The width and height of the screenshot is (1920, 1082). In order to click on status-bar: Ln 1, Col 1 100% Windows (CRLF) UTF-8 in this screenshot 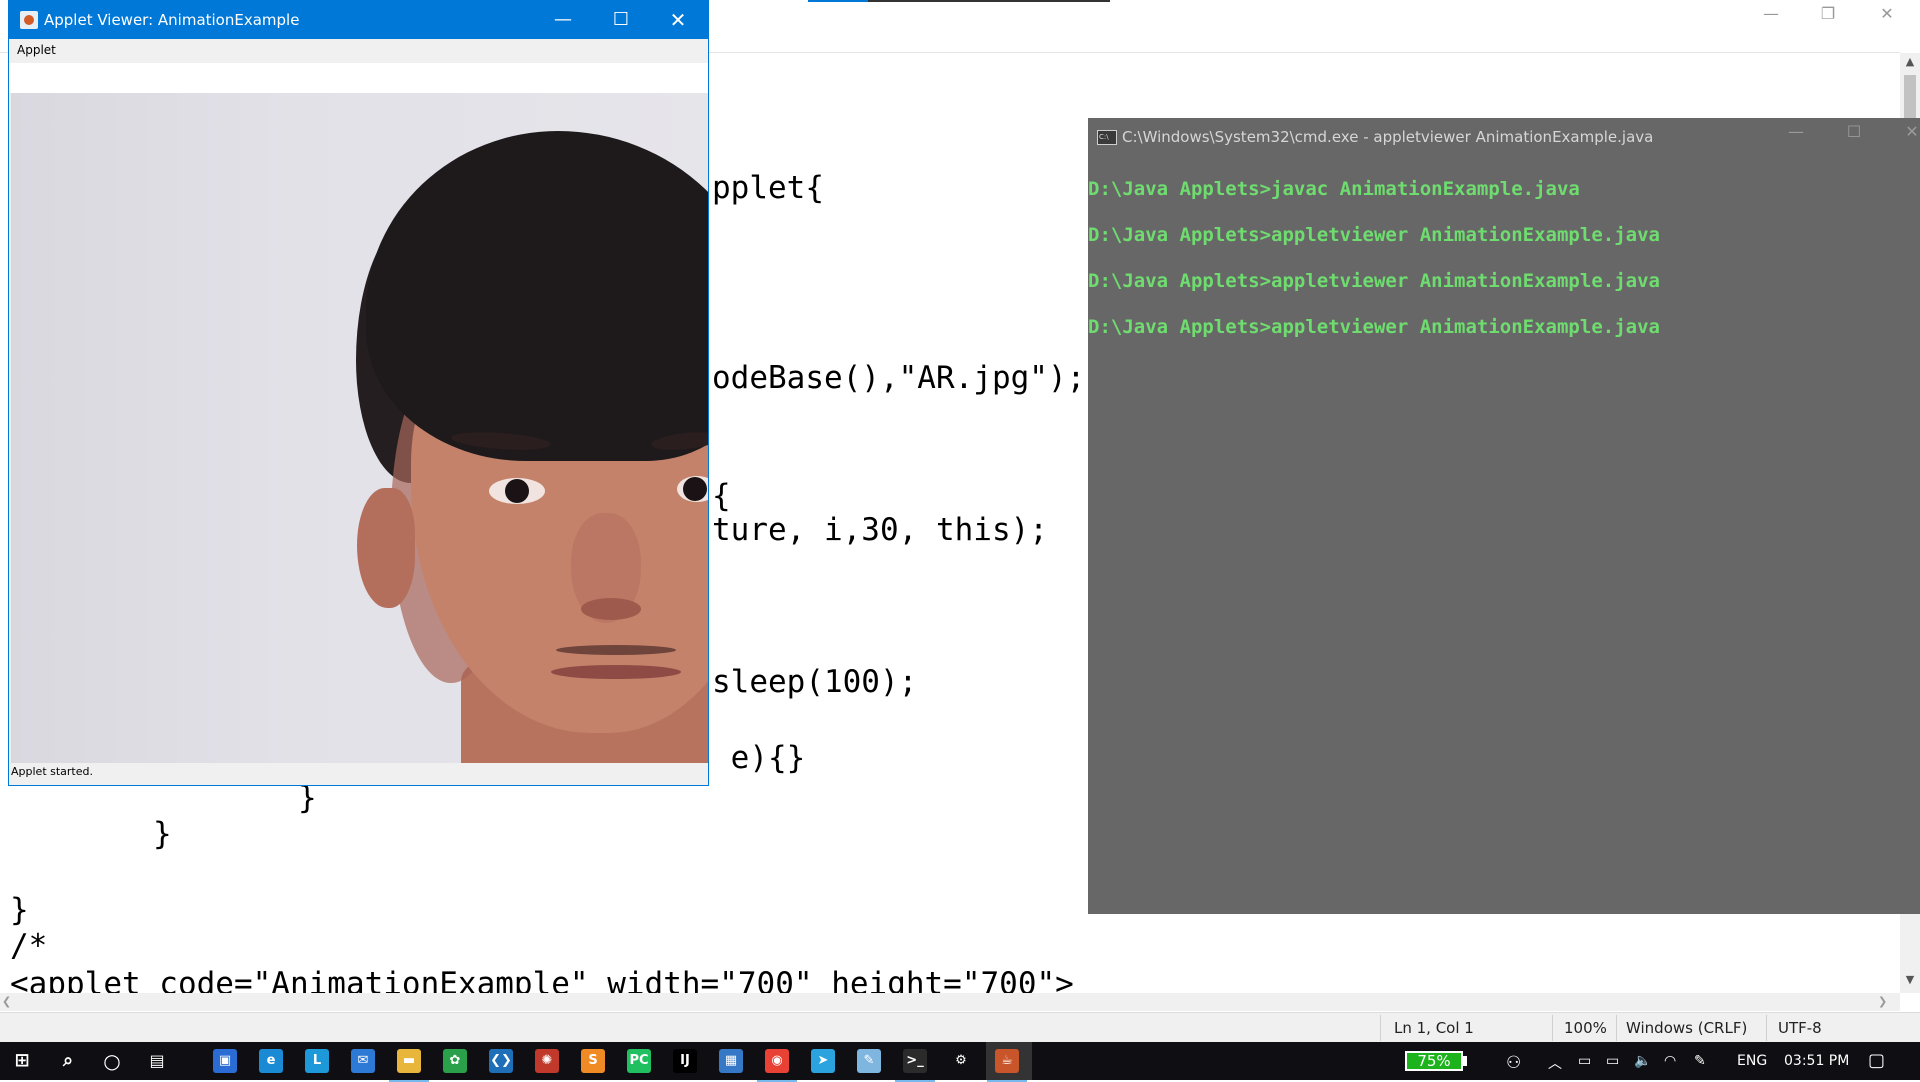, I will do `click(960, 1027)`.